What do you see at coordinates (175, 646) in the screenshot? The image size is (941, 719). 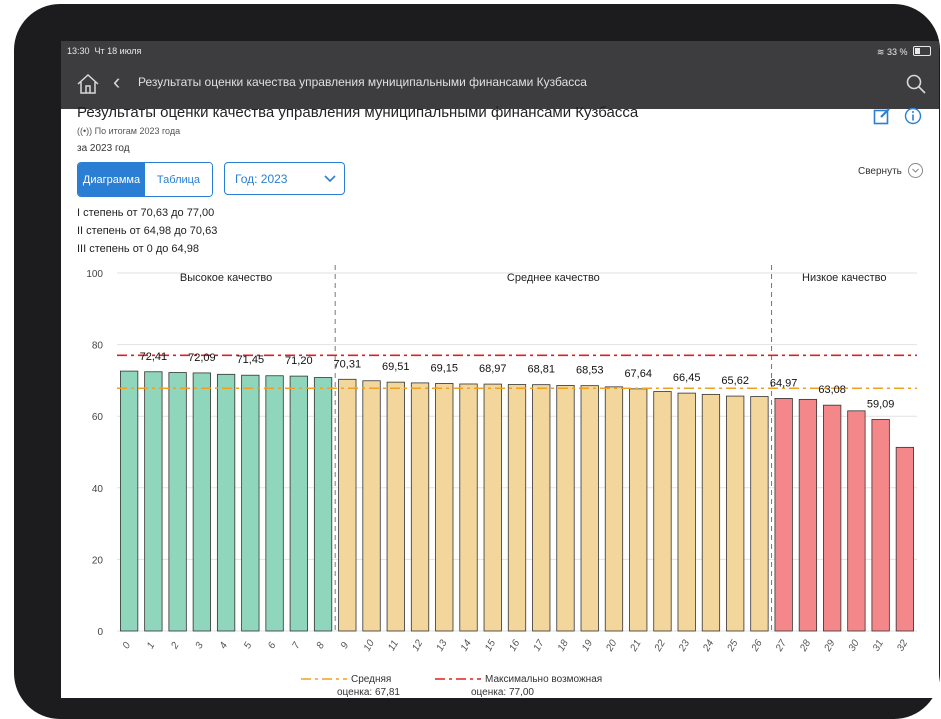 I see `x-tick-label: 2` at bounding box center [175, 646].